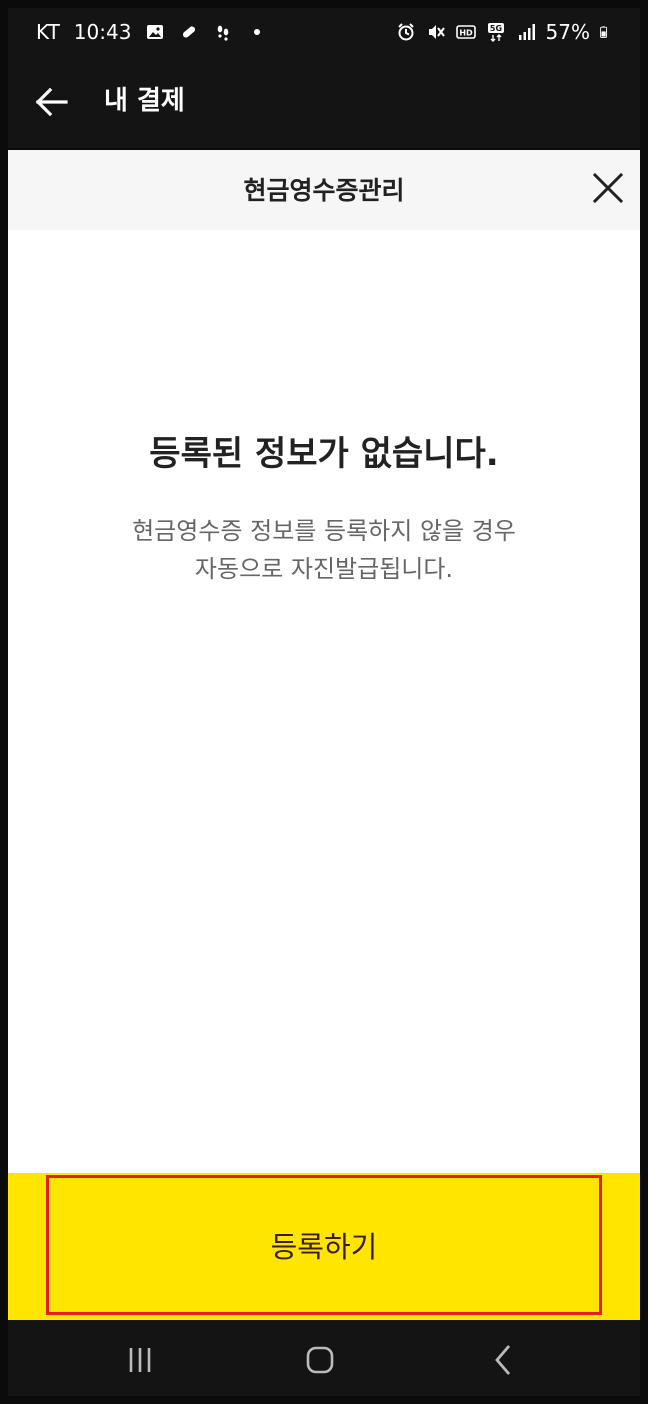 This screenshot has height=1404, width=648. Describe the element at coordinates (52, 102) in the screenshot. I see `back-arrow-icon` at that location.